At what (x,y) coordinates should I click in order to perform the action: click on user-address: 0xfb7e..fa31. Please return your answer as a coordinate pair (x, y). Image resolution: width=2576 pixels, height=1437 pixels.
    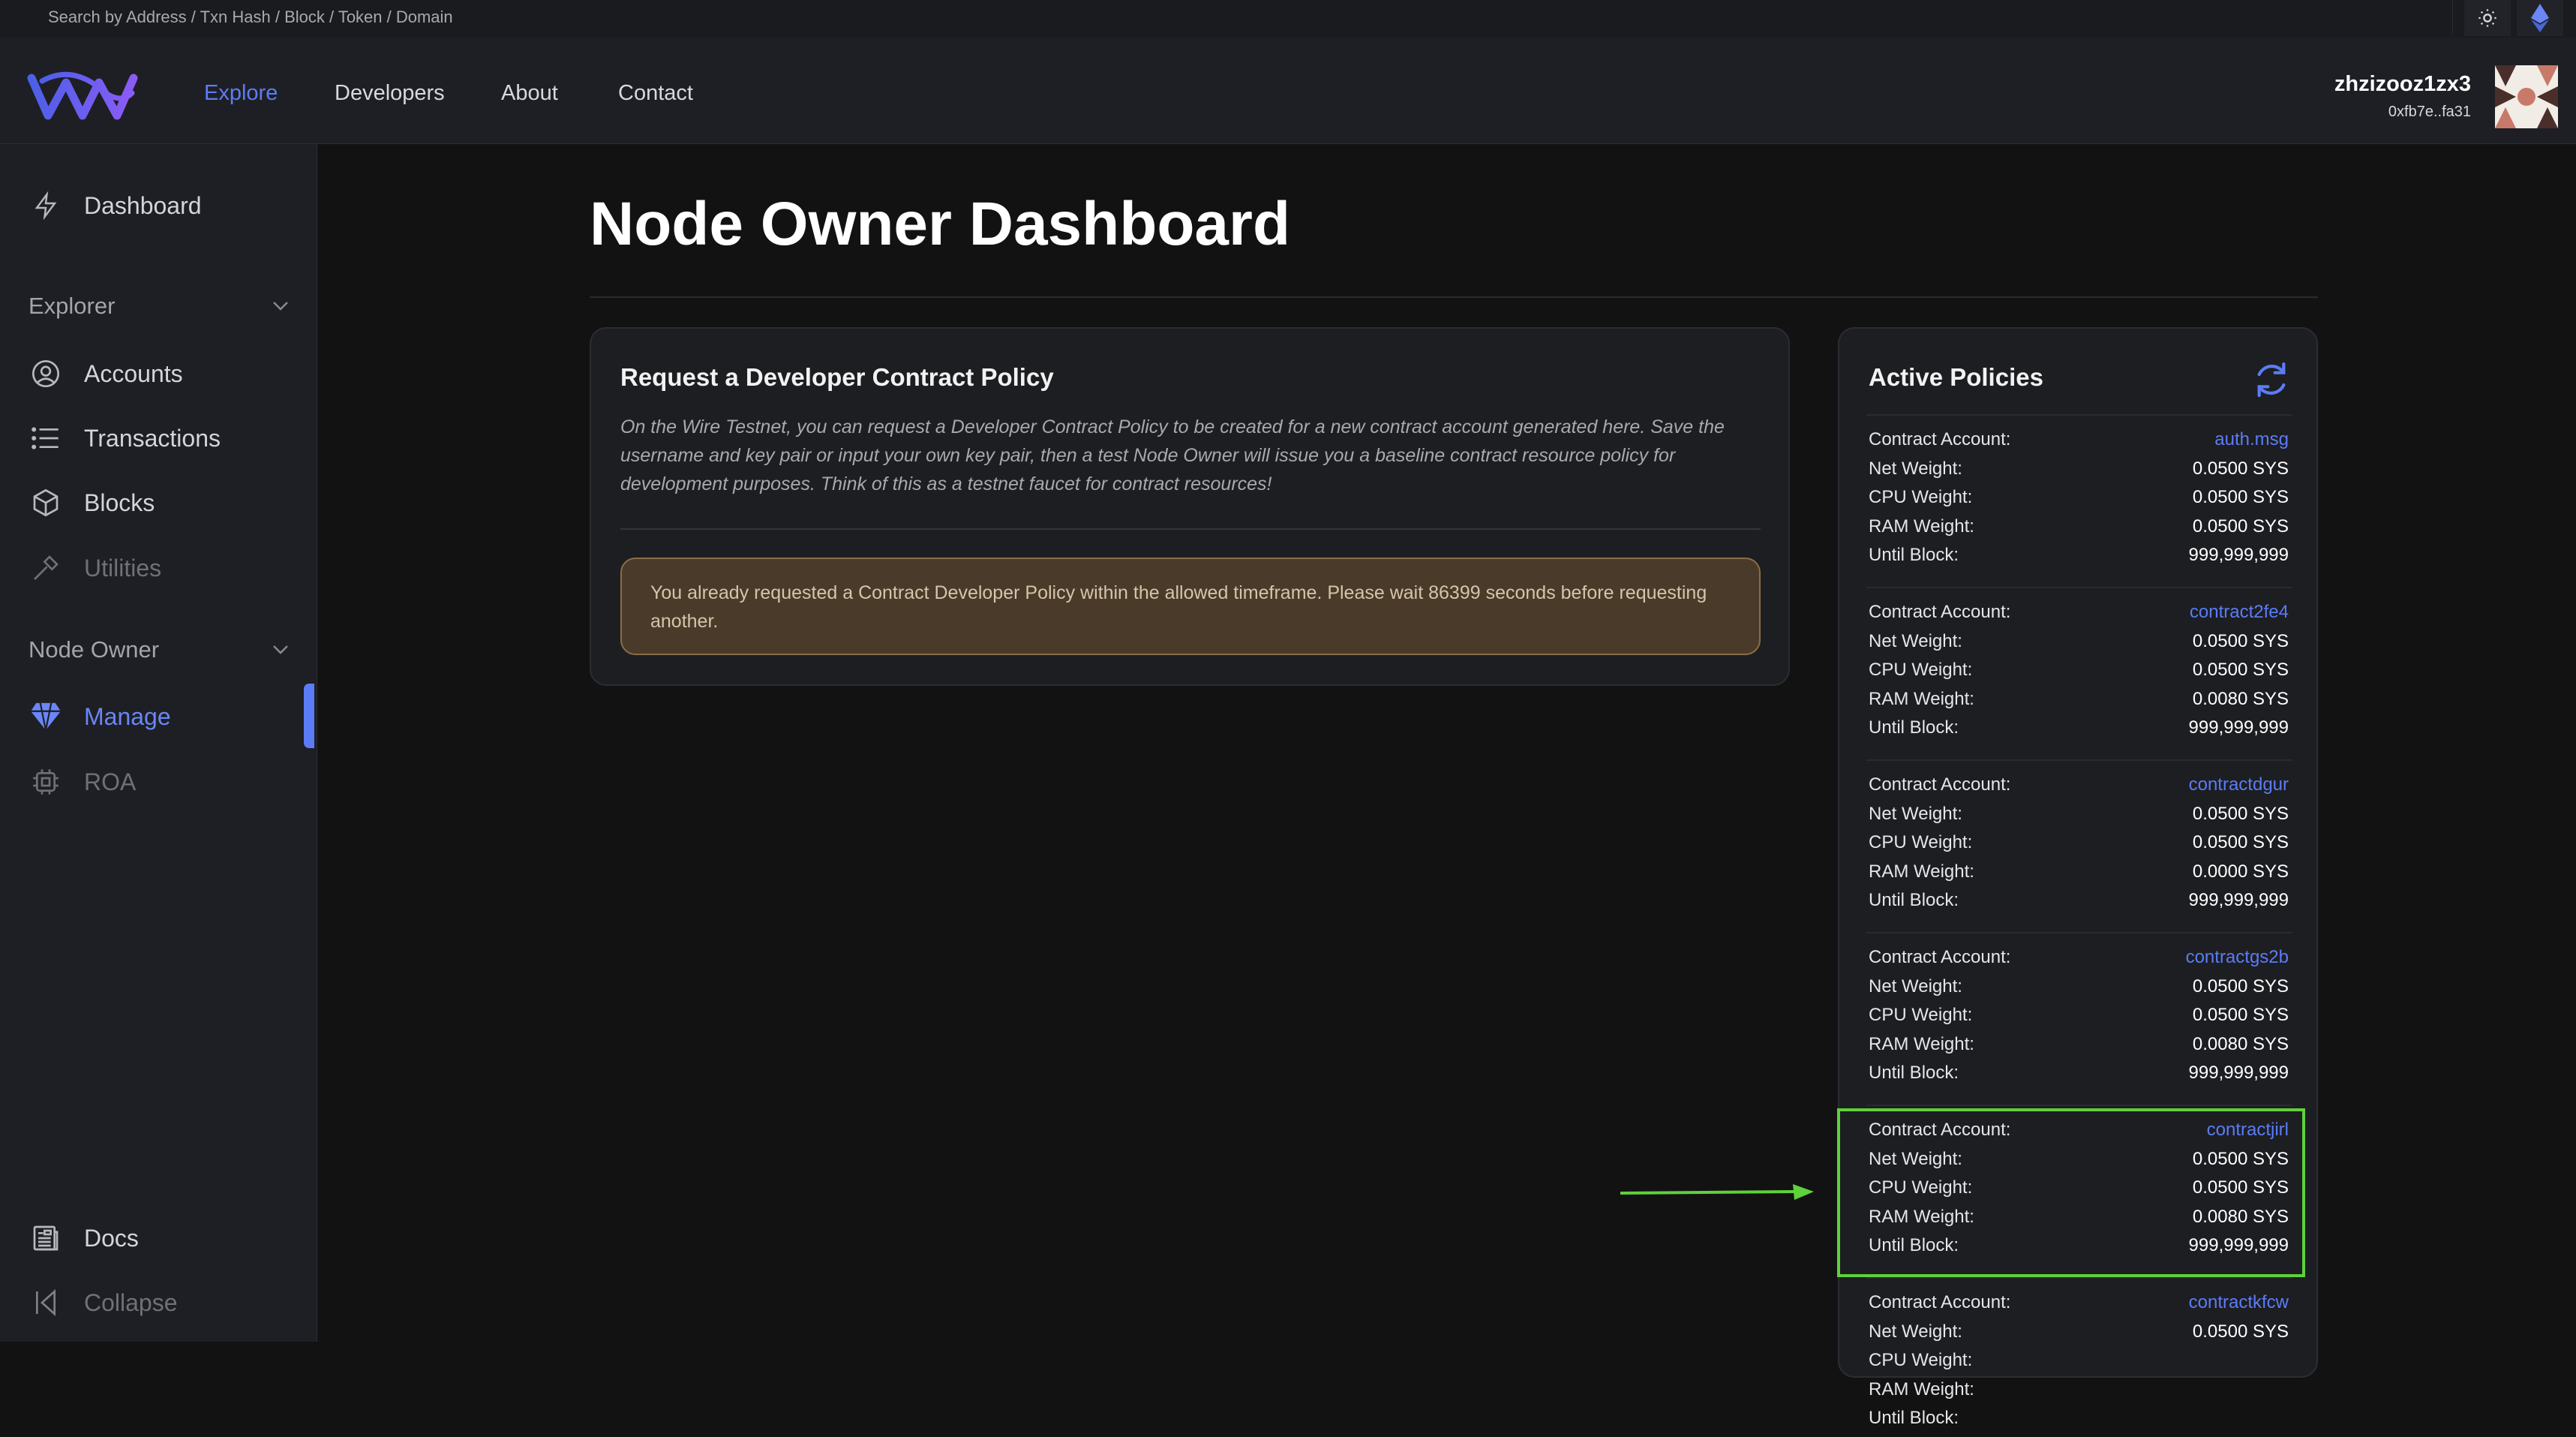
    Looking at the image, I should click on (2429, 112).